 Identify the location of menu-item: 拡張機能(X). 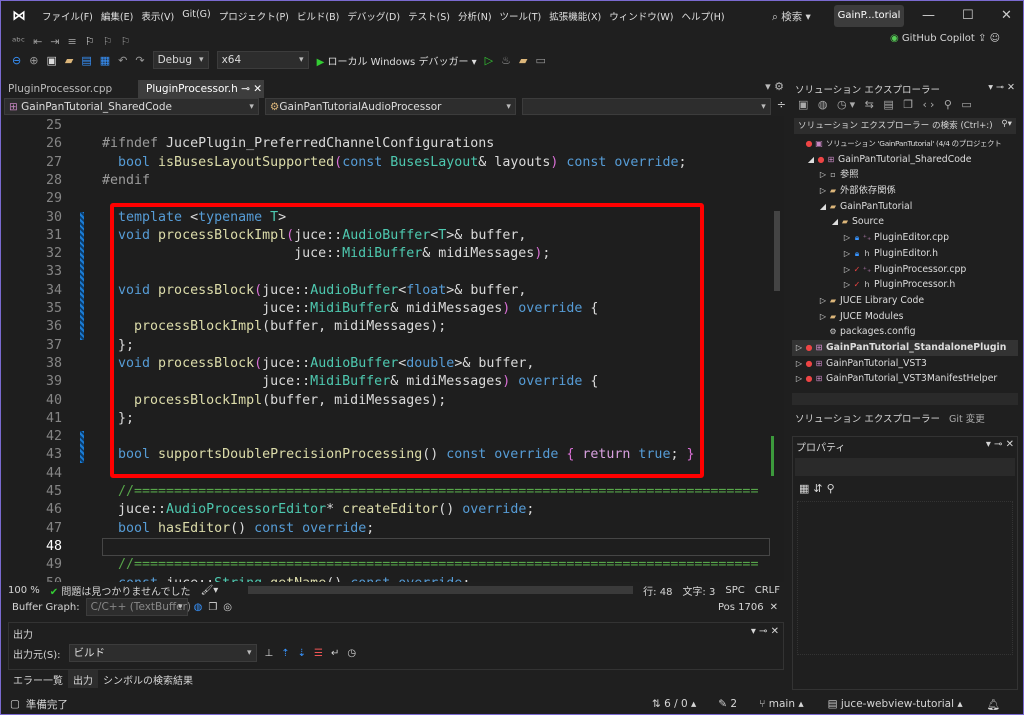
(575, 16).